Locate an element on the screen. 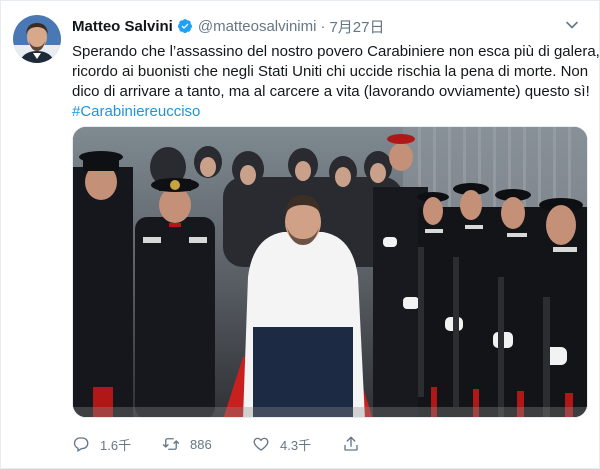 The image size is (600, 469). tweet-date: 7月27日 is located at coordinates (356, 26).